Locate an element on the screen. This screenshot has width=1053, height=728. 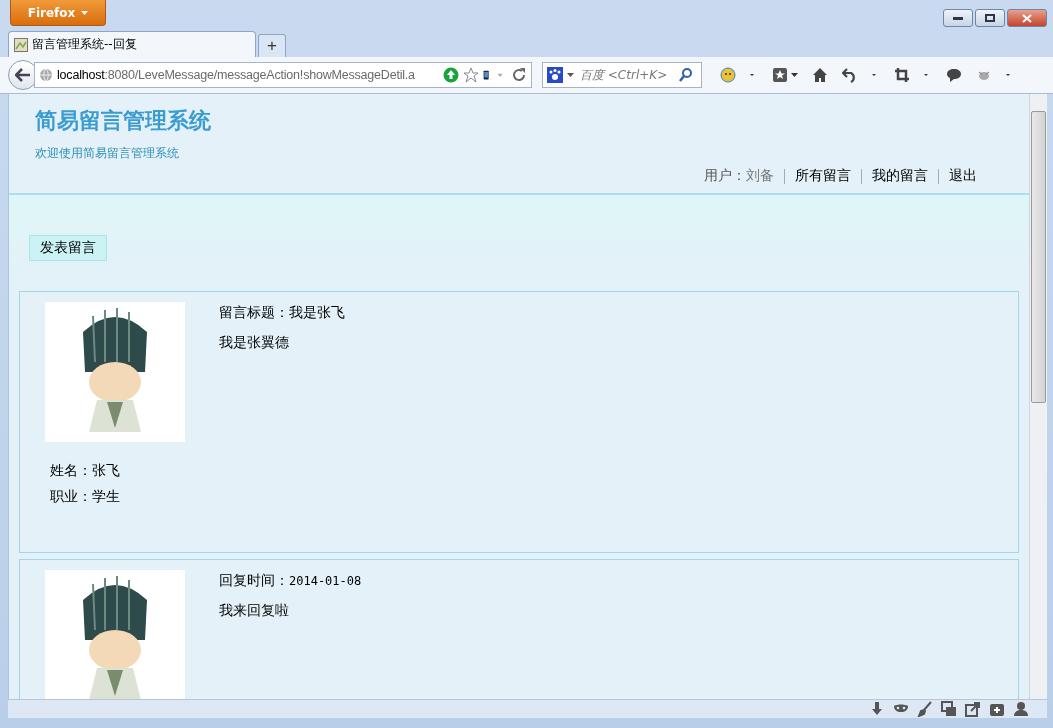
message-title: 留言标题：我是张飞 is located at coordinates (282, 313).